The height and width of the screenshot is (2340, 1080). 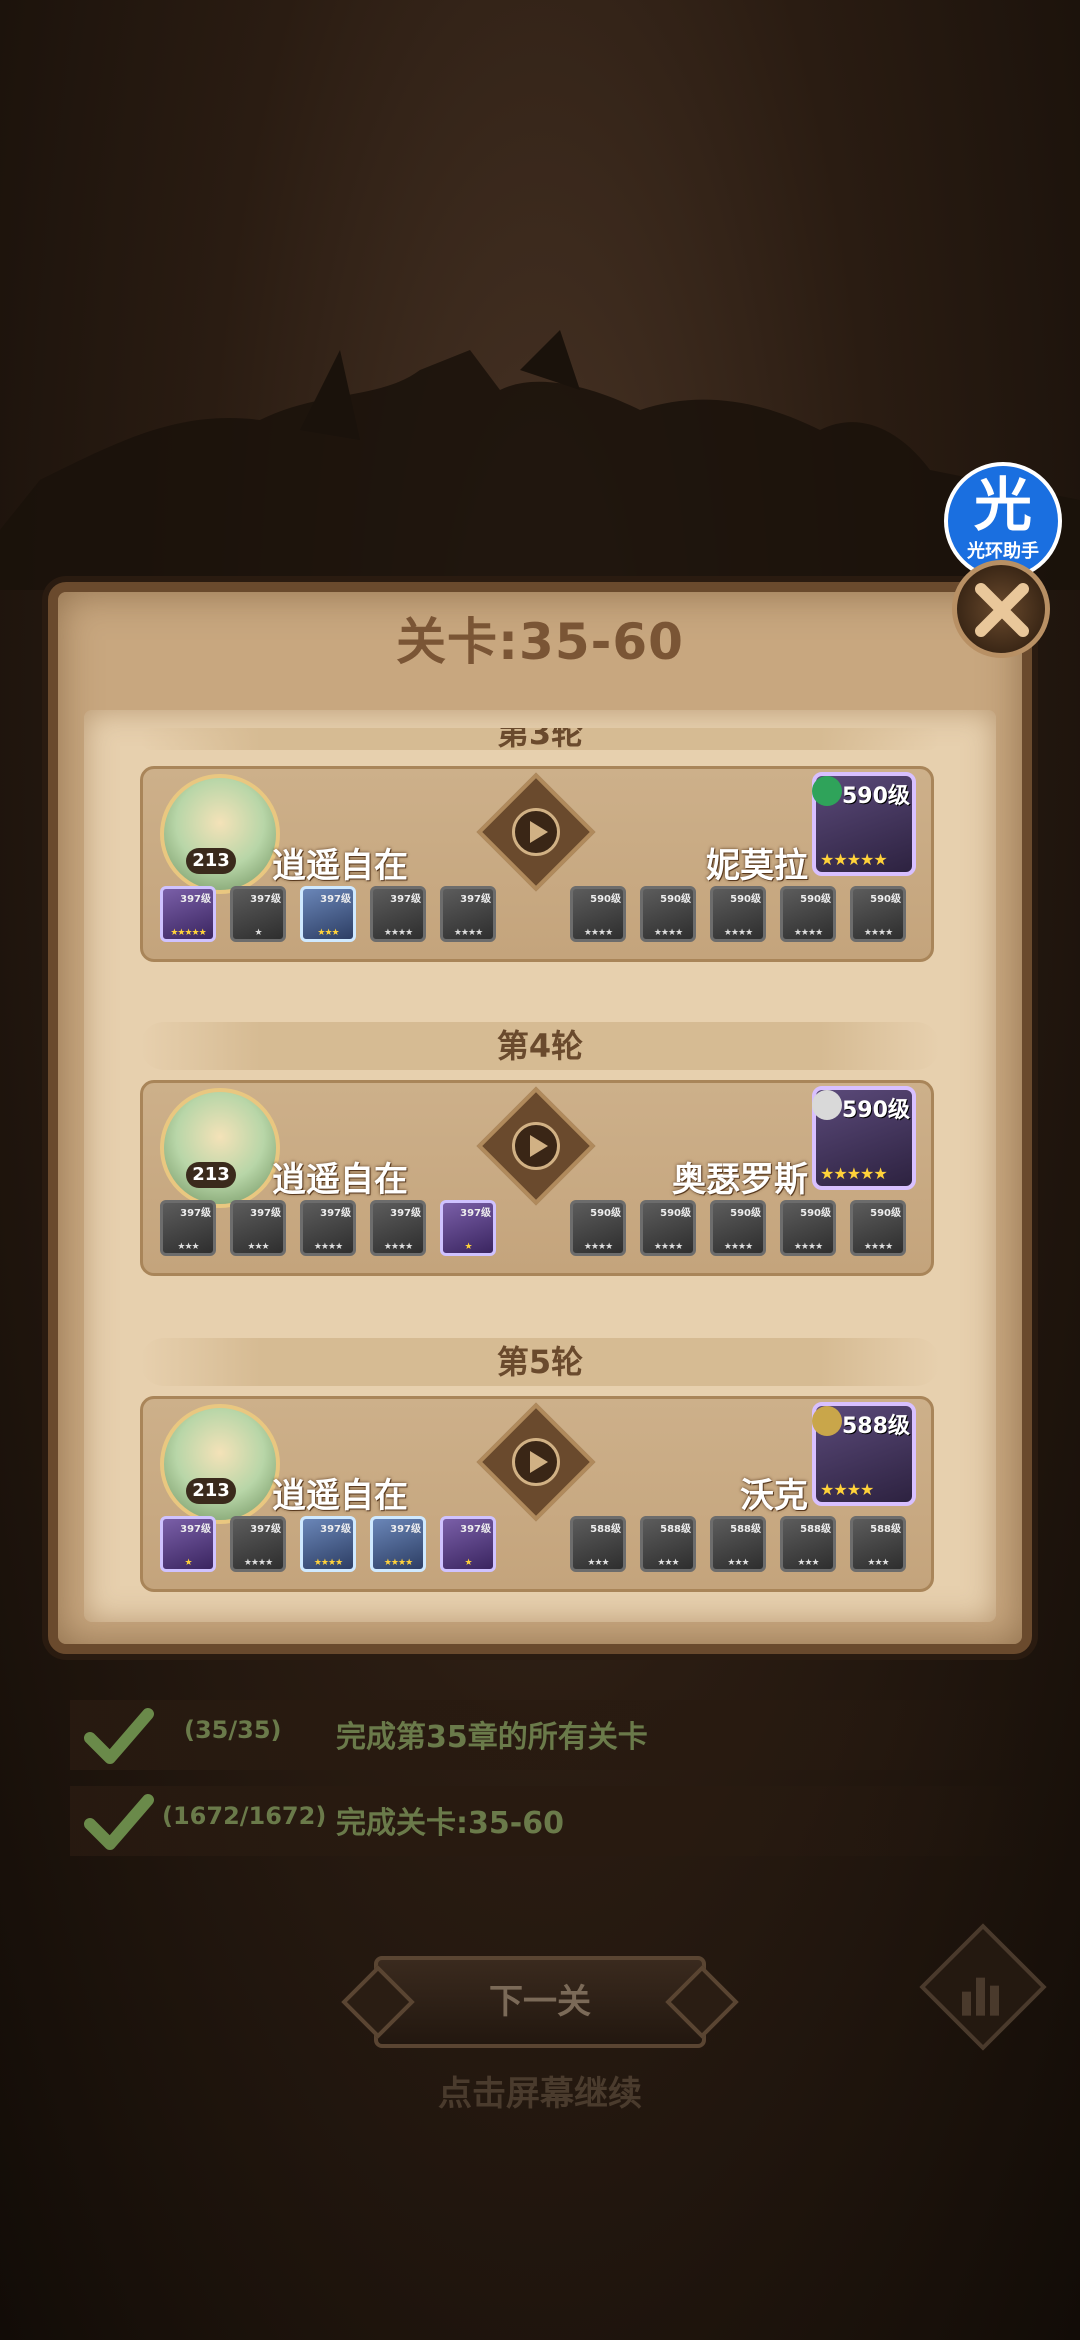 What do you see at coordinates (983, 1987) in the screenshot?
I see `battle-stats-button` at bounding box center [983, 1987].